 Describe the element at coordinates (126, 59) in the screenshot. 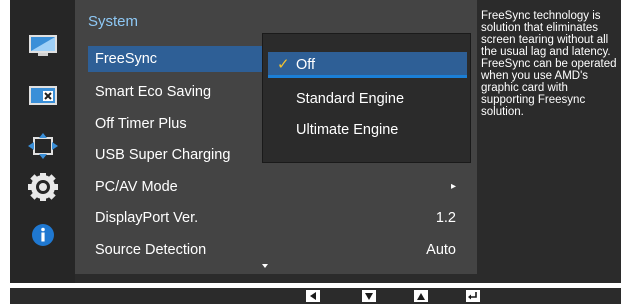

I see `menu-item-label: FreeSync` at that location.